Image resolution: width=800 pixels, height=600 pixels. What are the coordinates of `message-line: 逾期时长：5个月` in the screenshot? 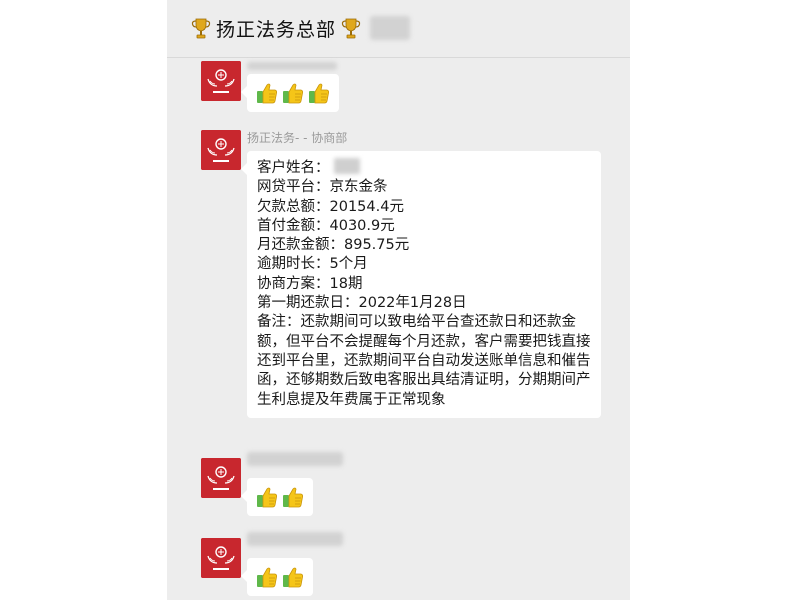 It's located at (312, 264).